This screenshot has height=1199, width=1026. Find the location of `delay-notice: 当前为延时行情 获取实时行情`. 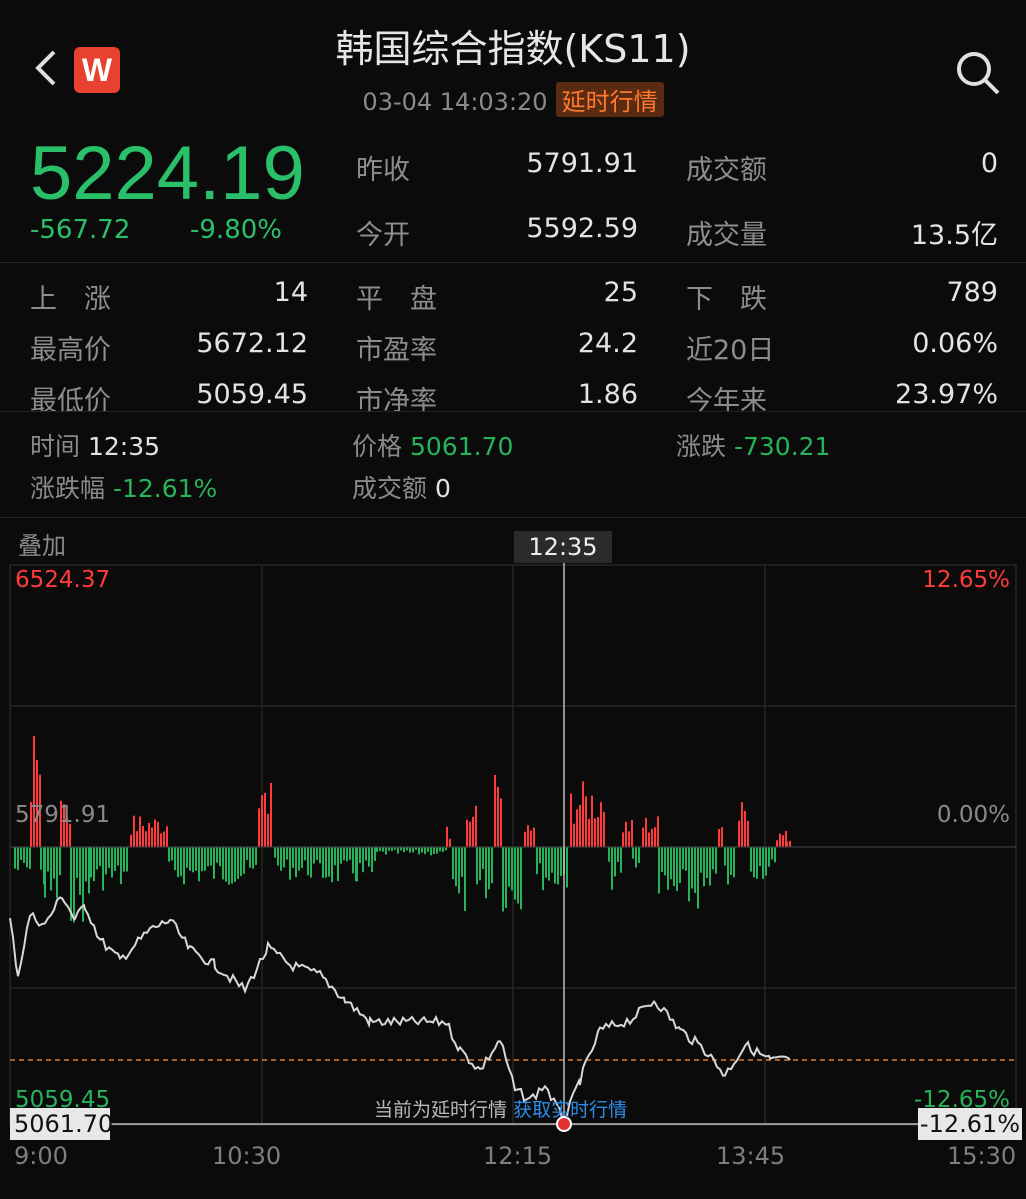

delay-notice: 当前为延时行情 获取实时行情 is located at coordinates (501, 1110).